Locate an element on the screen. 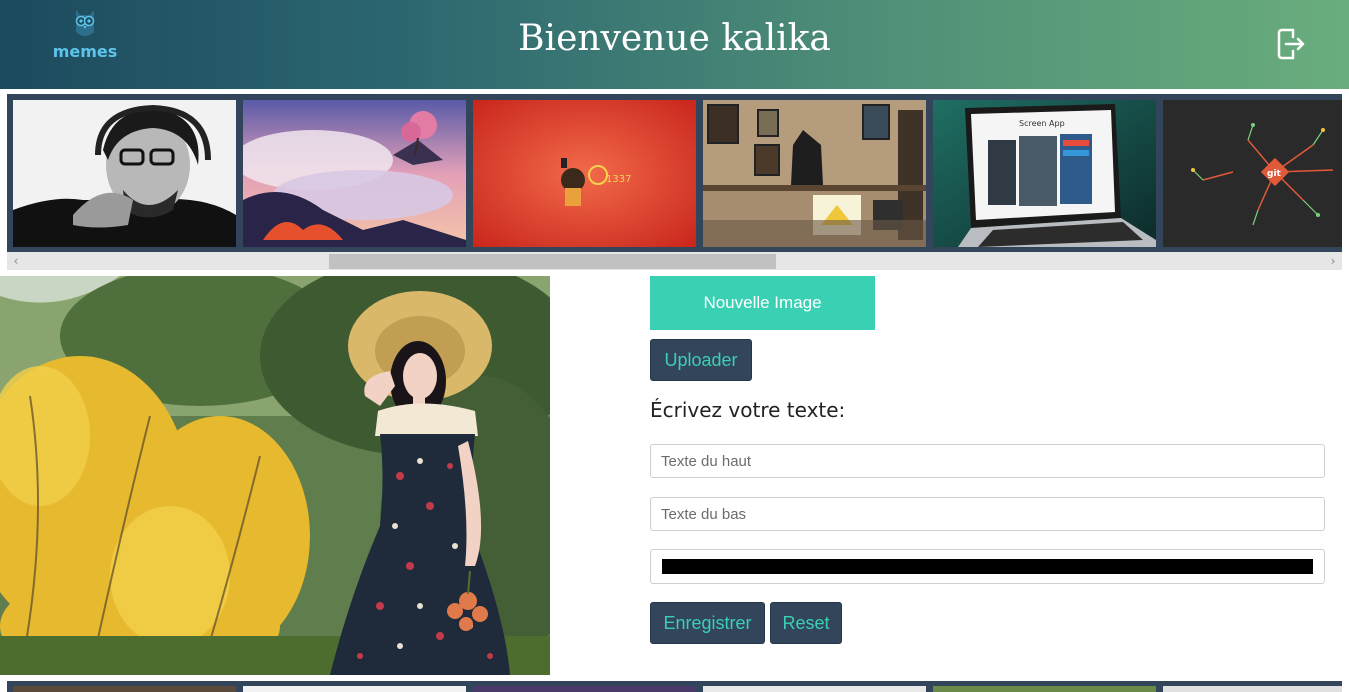 This screenshot has height=692, width=1349. app-header: memes Bienvenue kalika is located at coordinates (674, 44).